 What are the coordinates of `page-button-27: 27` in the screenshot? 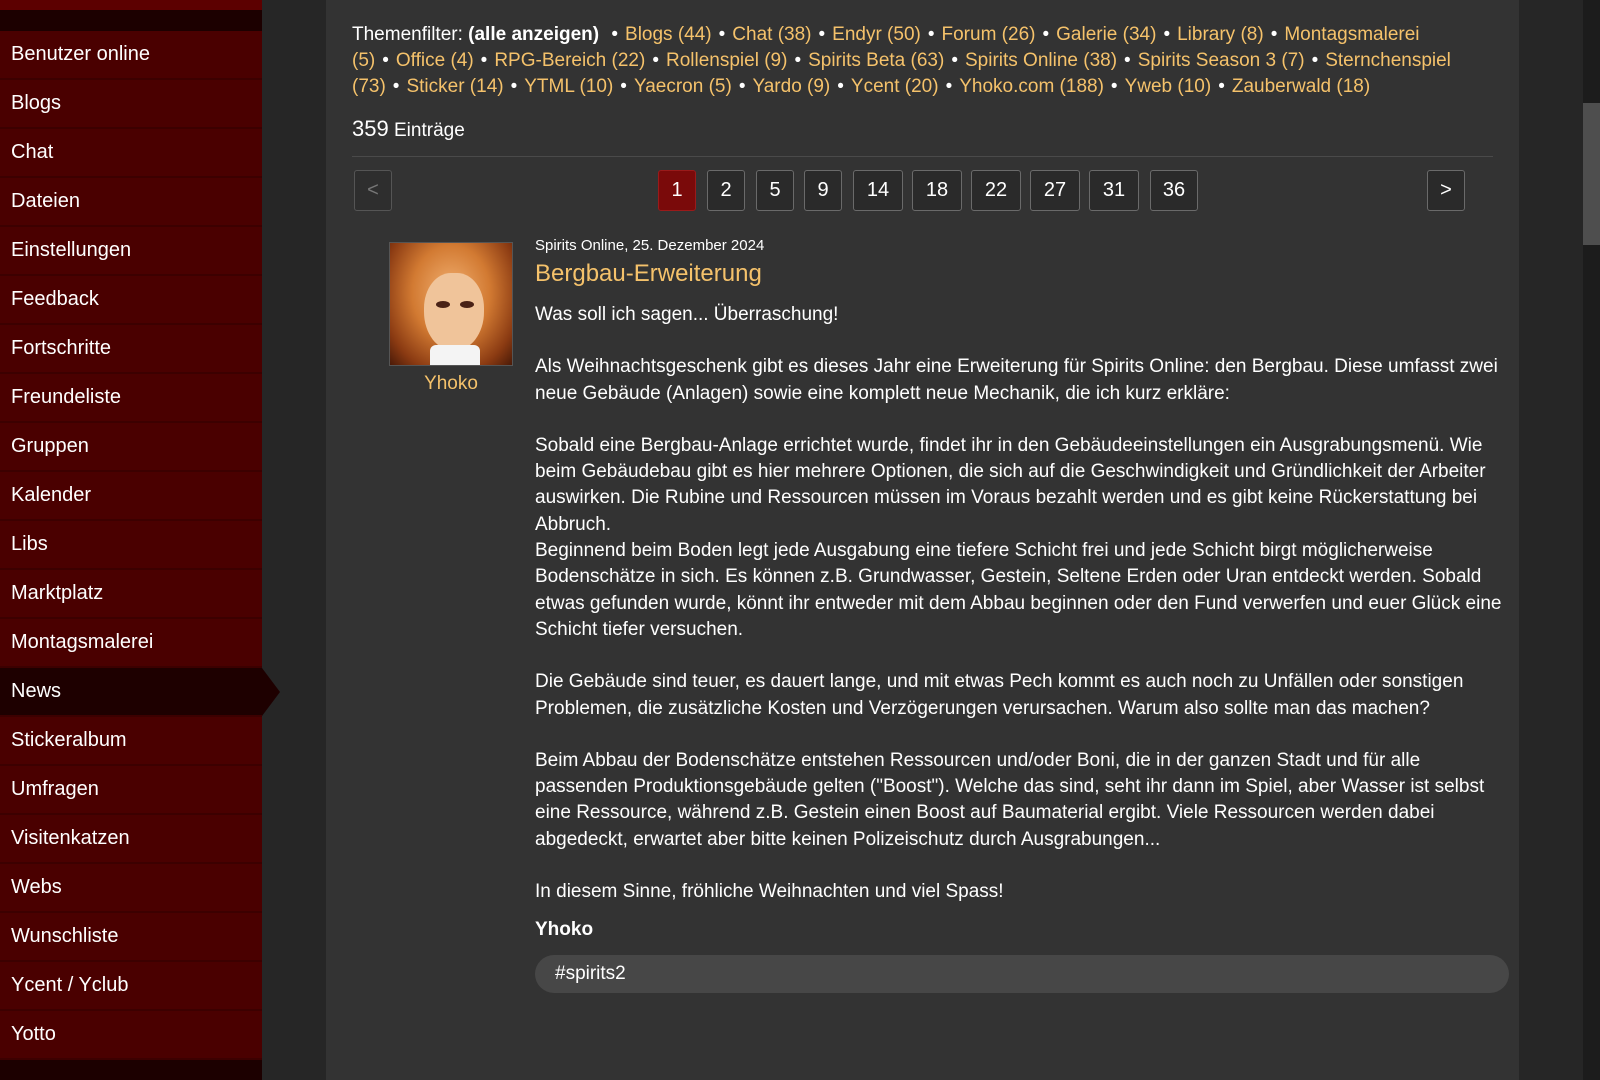 It's located at (1055, 190).